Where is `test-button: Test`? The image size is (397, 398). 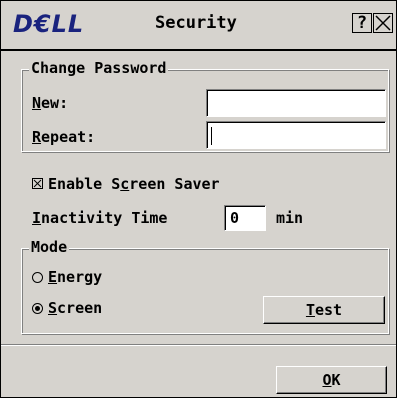
test-button: Test is located at coordinates (324, 310).